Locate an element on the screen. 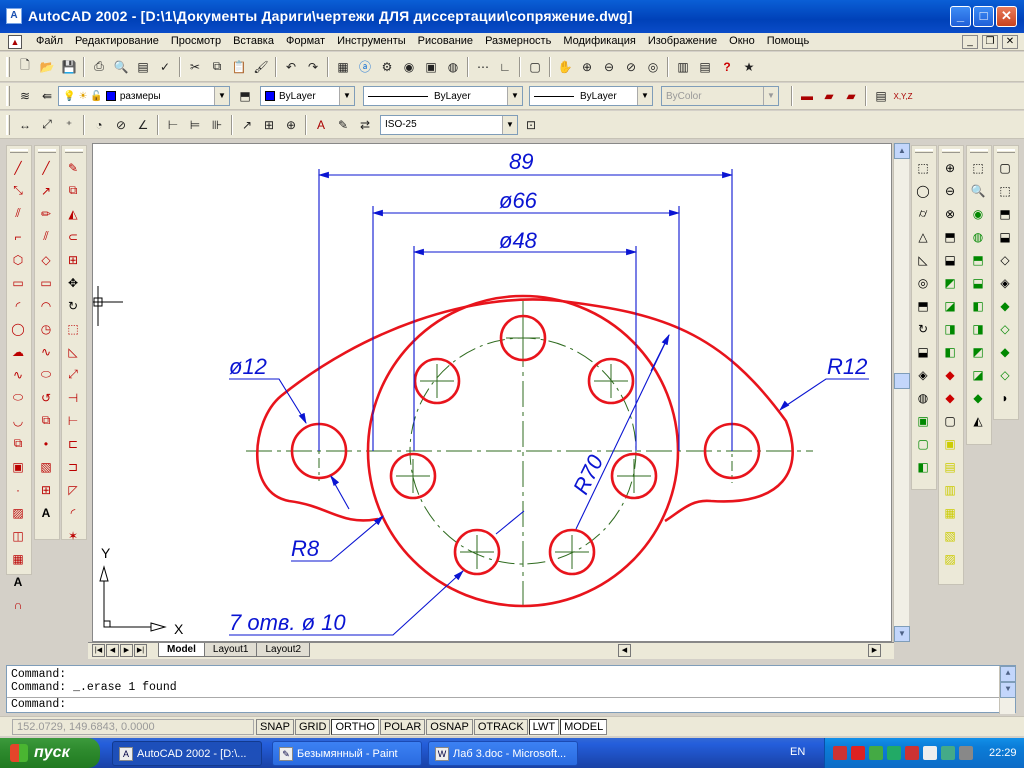 The height and width of the screenshot is (768, 1024). copy-icon: ⧉ is located at coordinates (217, 67).